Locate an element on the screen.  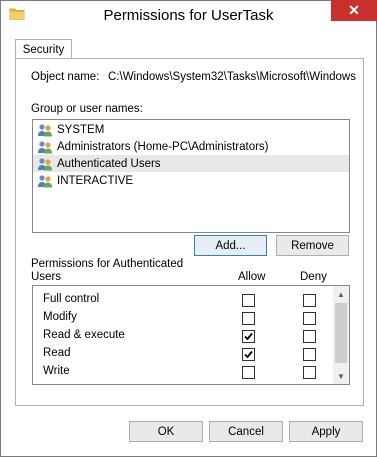
list-item-label: INTERACTIVE is located at coordinates (95, 180).